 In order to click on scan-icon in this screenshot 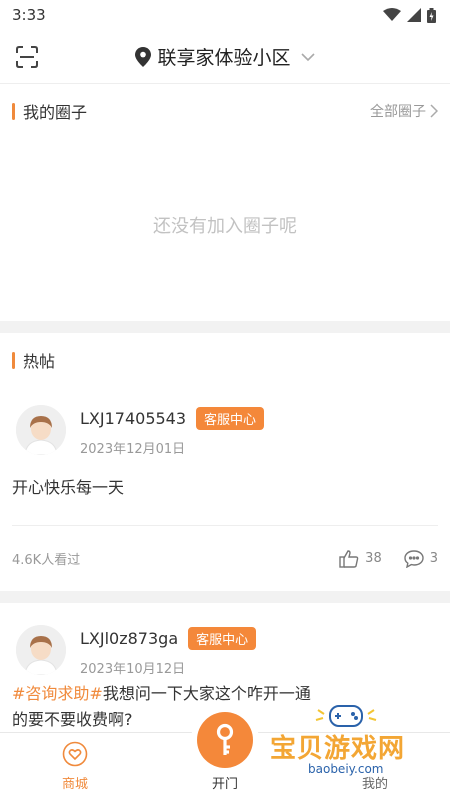, I will do `click(27, 57)`.